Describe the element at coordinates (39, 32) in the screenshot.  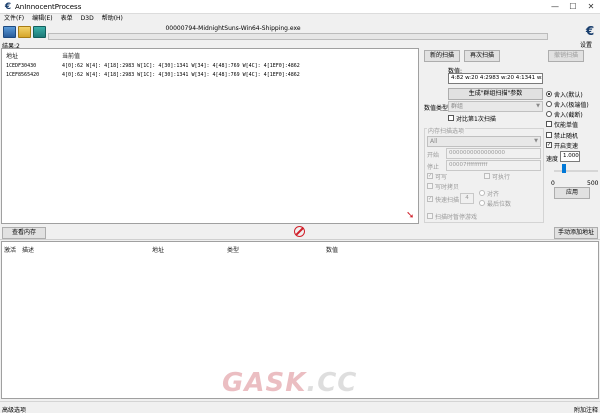
I see `save-disk-icon` at that location.